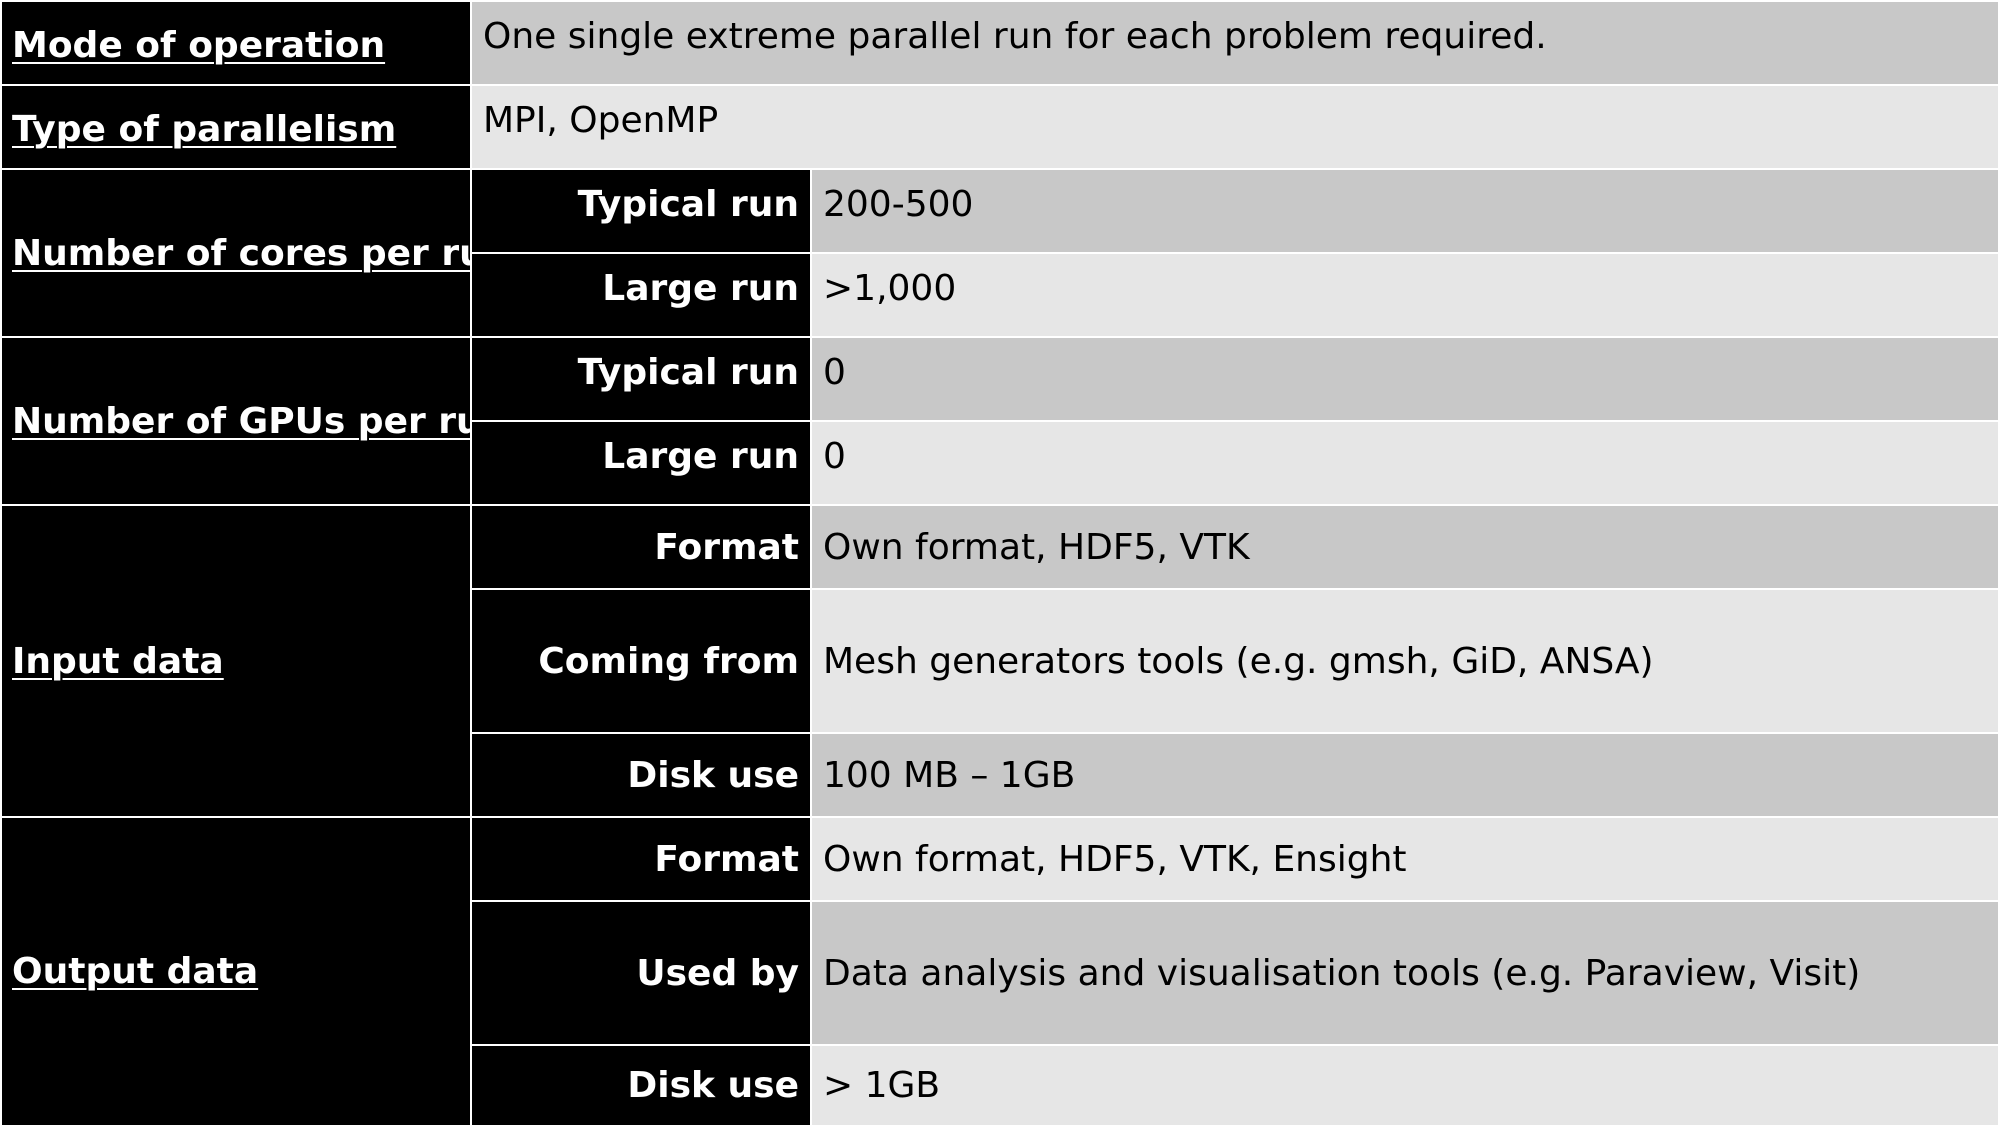 This screenshot has width=2000, height=1127. What do you see at coordinates (236, 127) in the screenshot?
I see `type-of-parallelism-label: Type of parallelism` at bounding box center [236, 127].